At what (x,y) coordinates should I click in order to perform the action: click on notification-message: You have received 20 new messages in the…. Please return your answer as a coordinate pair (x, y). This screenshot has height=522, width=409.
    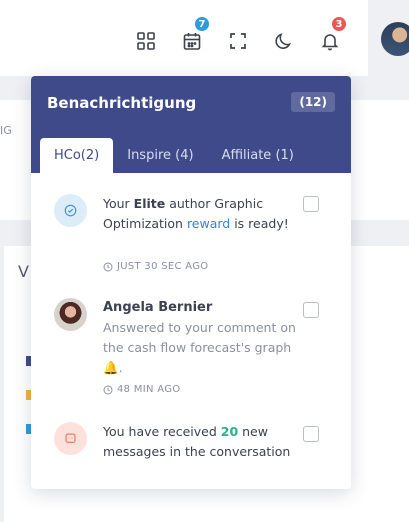
    Looking at the image, I should click on (201, 442).